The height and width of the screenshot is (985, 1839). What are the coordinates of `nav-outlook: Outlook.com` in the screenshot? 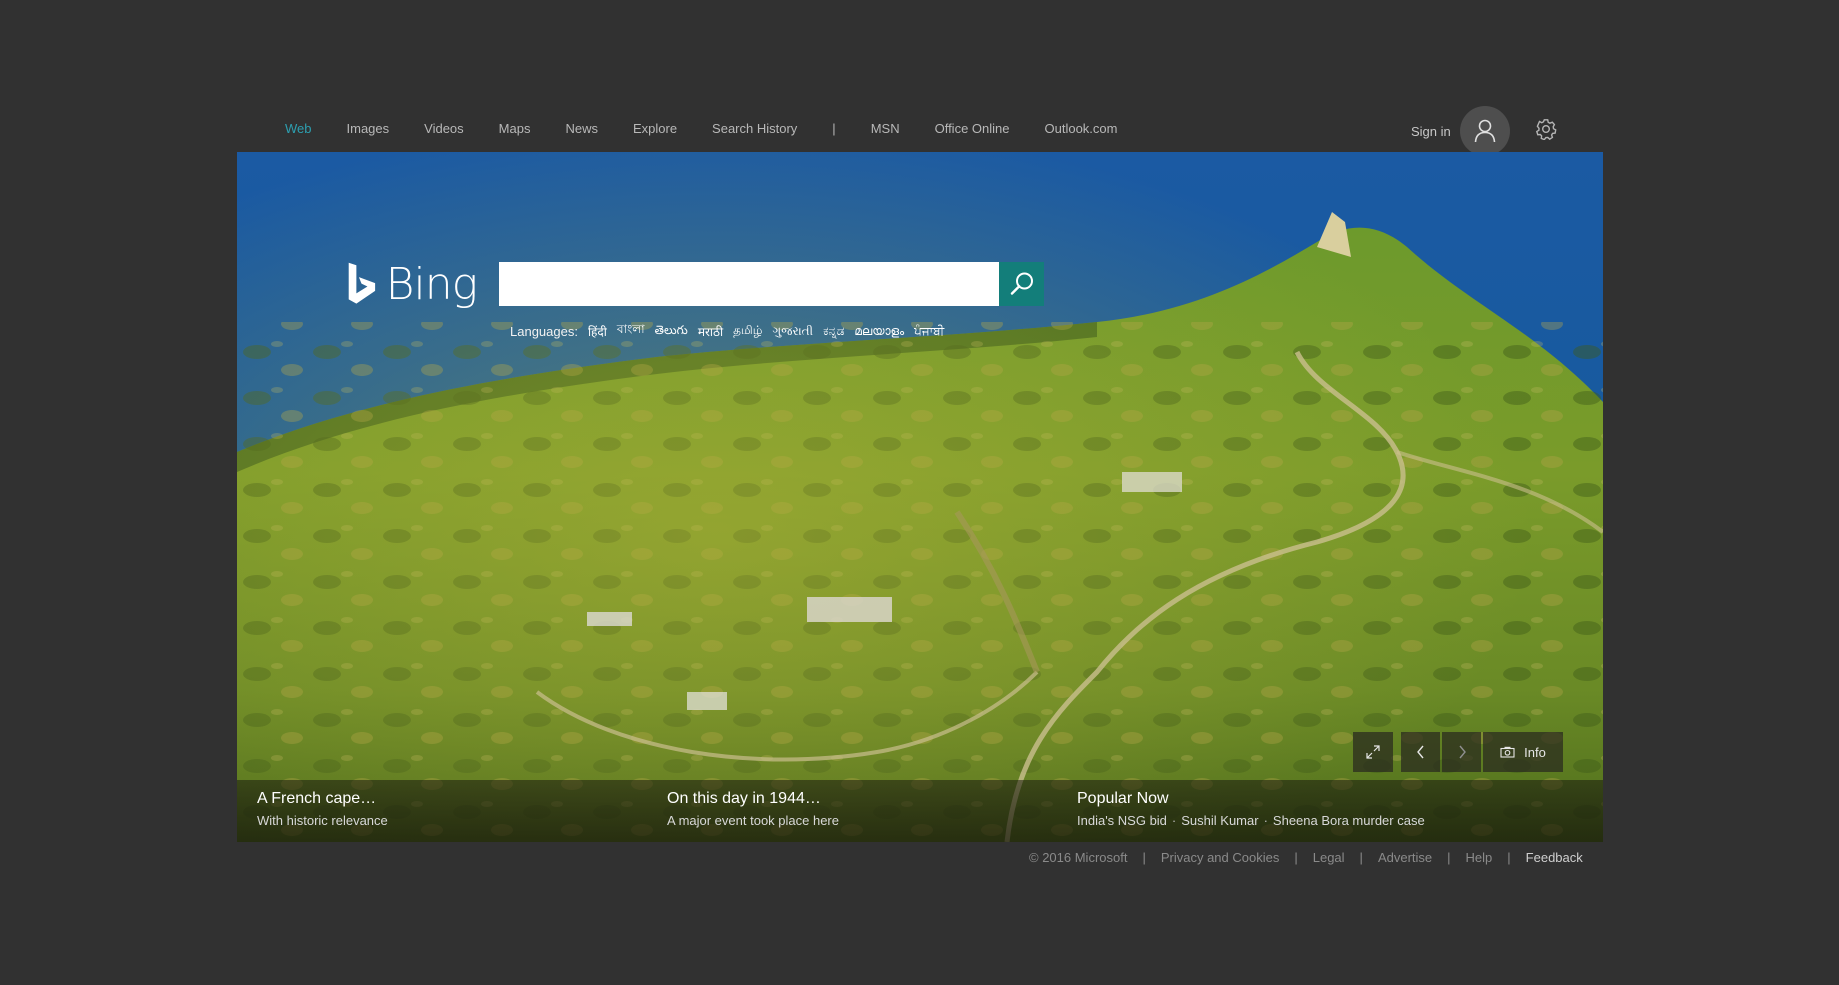 It's located at (1081, 128).